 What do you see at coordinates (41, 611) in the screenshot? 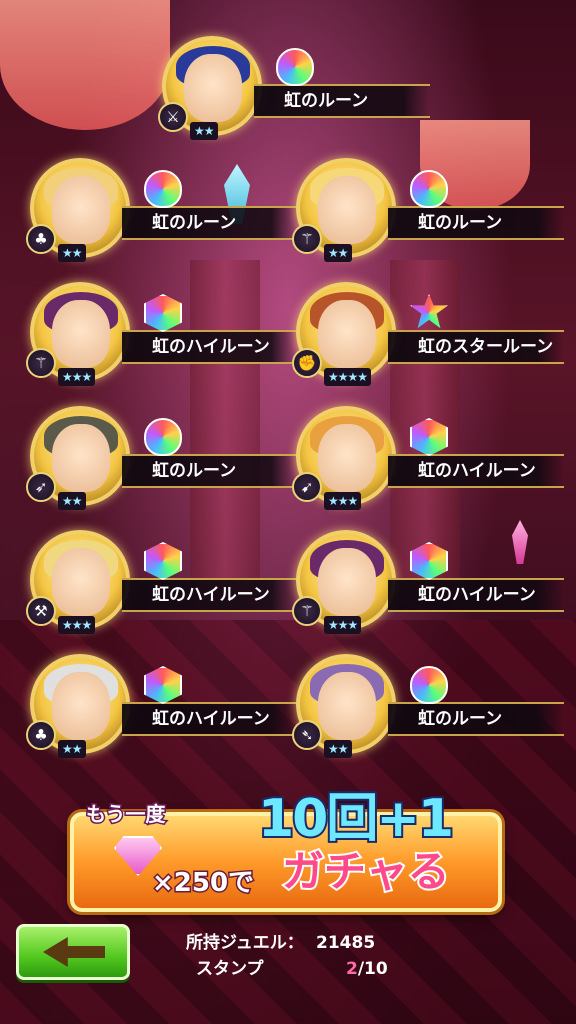
I see `axe-icon: ⚒` at bounding box center [41, 611].